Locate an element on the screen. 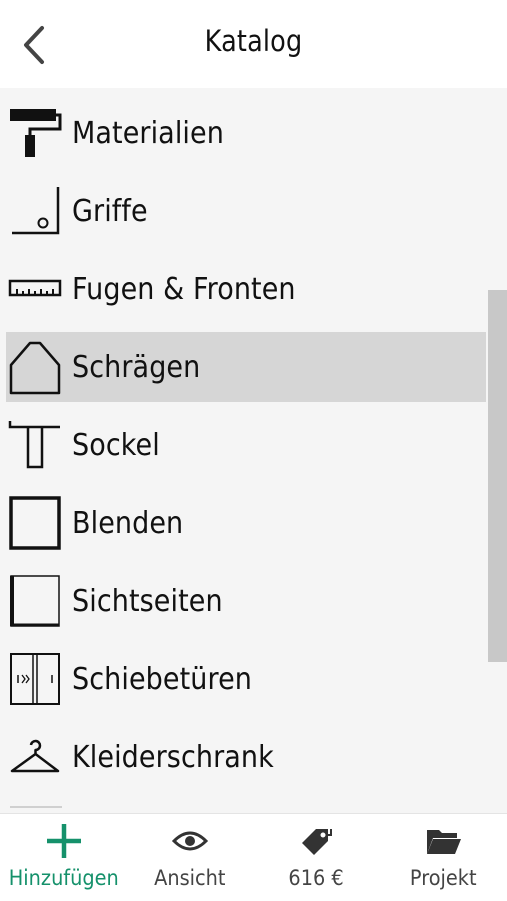 Image resolution: width=507 pixels, height=901 pixels. catalog-item-kleiderschrank: Kleiderschrank is located at coordinates (246, 757).